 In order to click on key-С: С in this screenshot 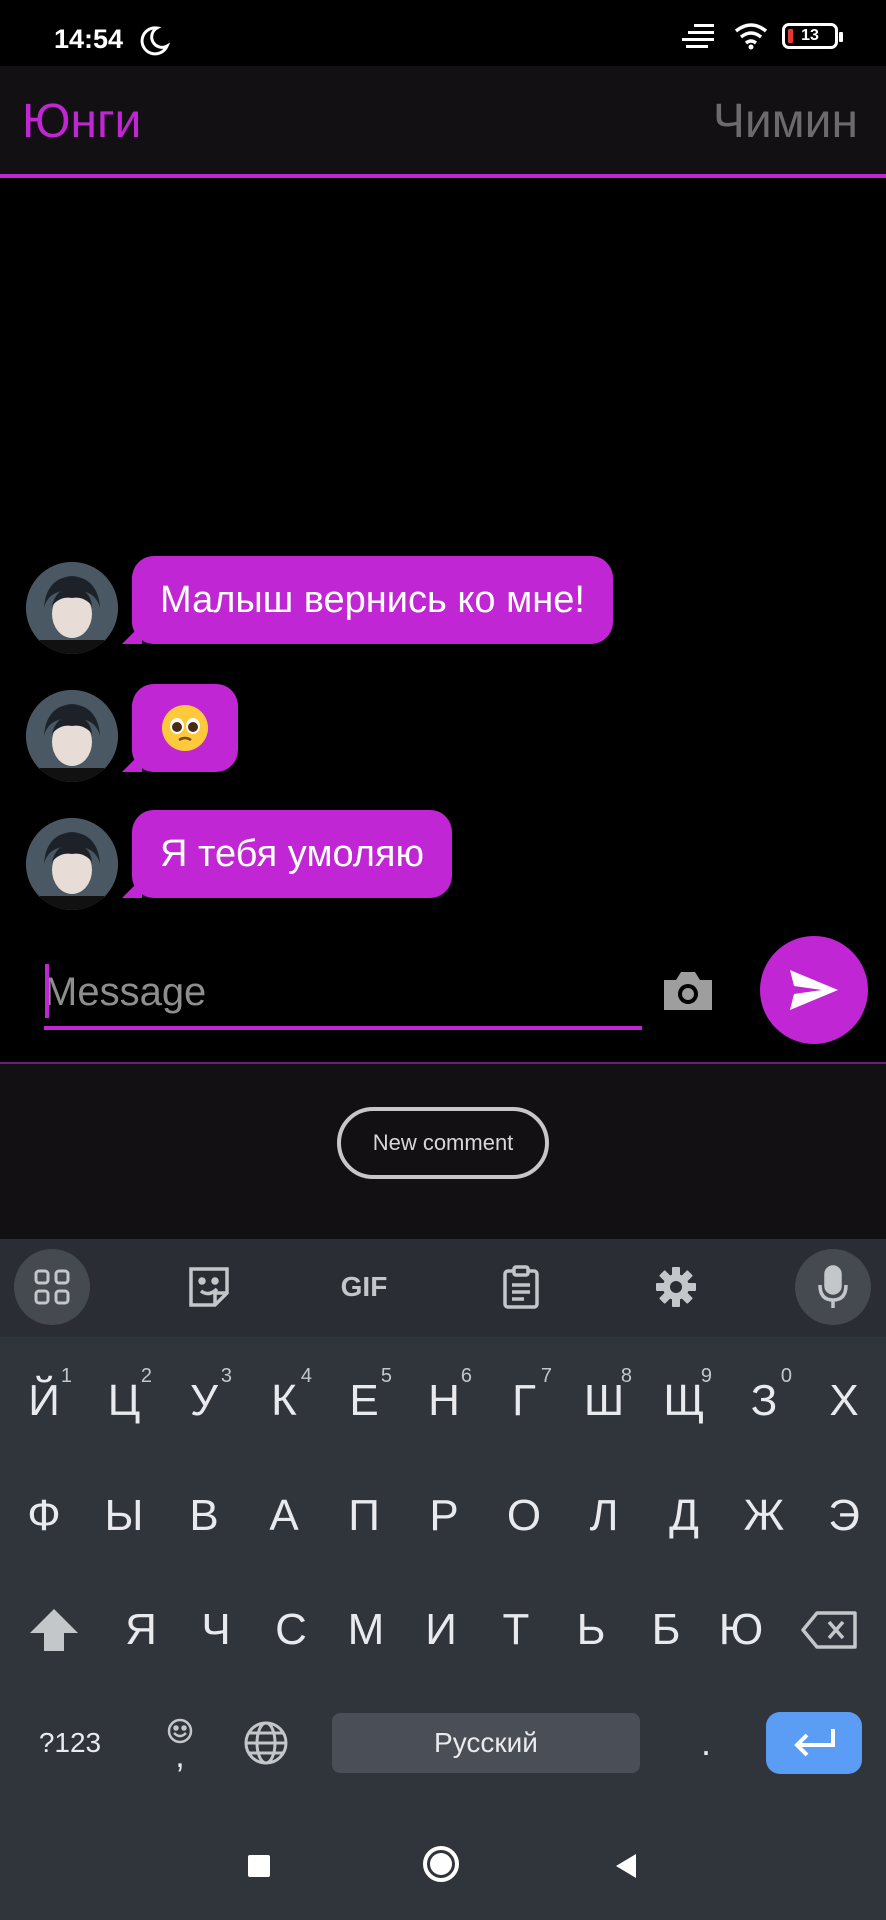, I will do `click(291, 1630)`.